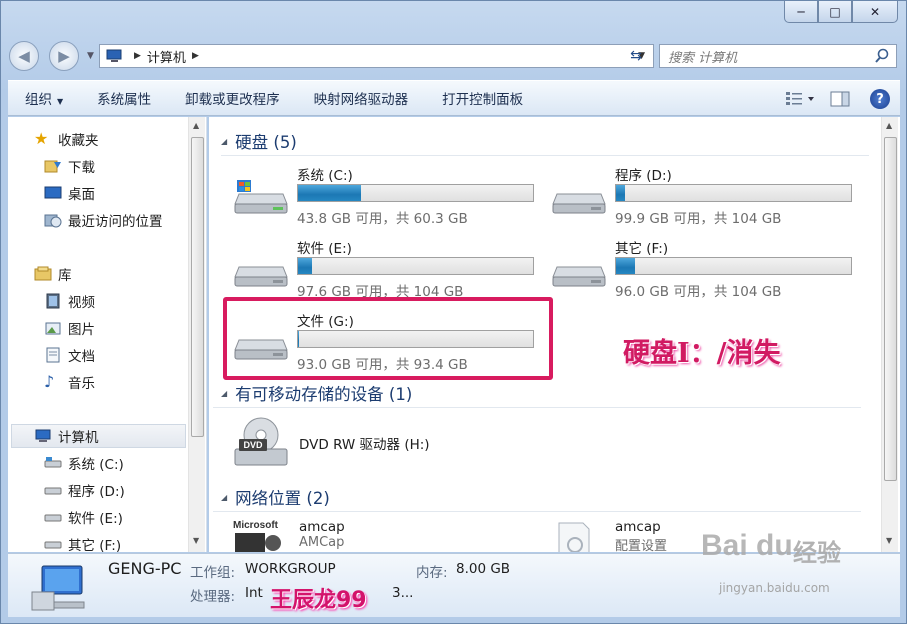  I want to click on network-item-amcap-config-sub: 配置设置, so click(641, 545).